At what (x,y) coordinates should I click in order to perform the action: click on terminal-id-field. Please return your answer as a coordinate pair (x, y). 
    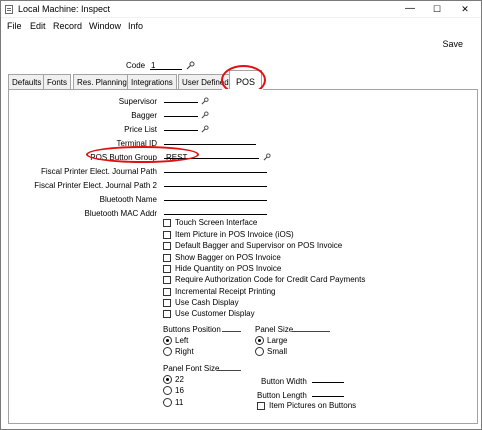
    Looking at the image, I should click on (210, 140).